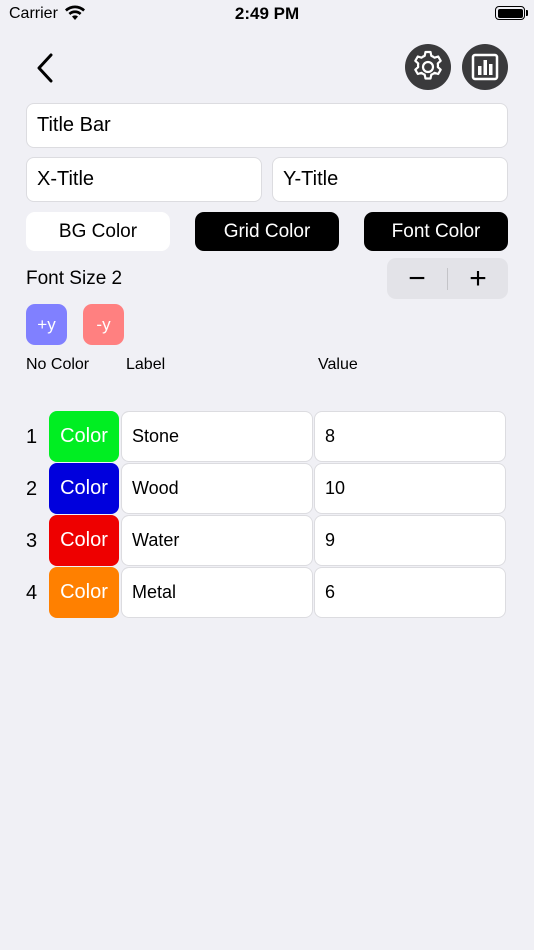 The width and height of the screenshot is (534, 950). Describe the element at coordinates (410, 436) in the screenshot. I see `row-value-input: 8` at that location.